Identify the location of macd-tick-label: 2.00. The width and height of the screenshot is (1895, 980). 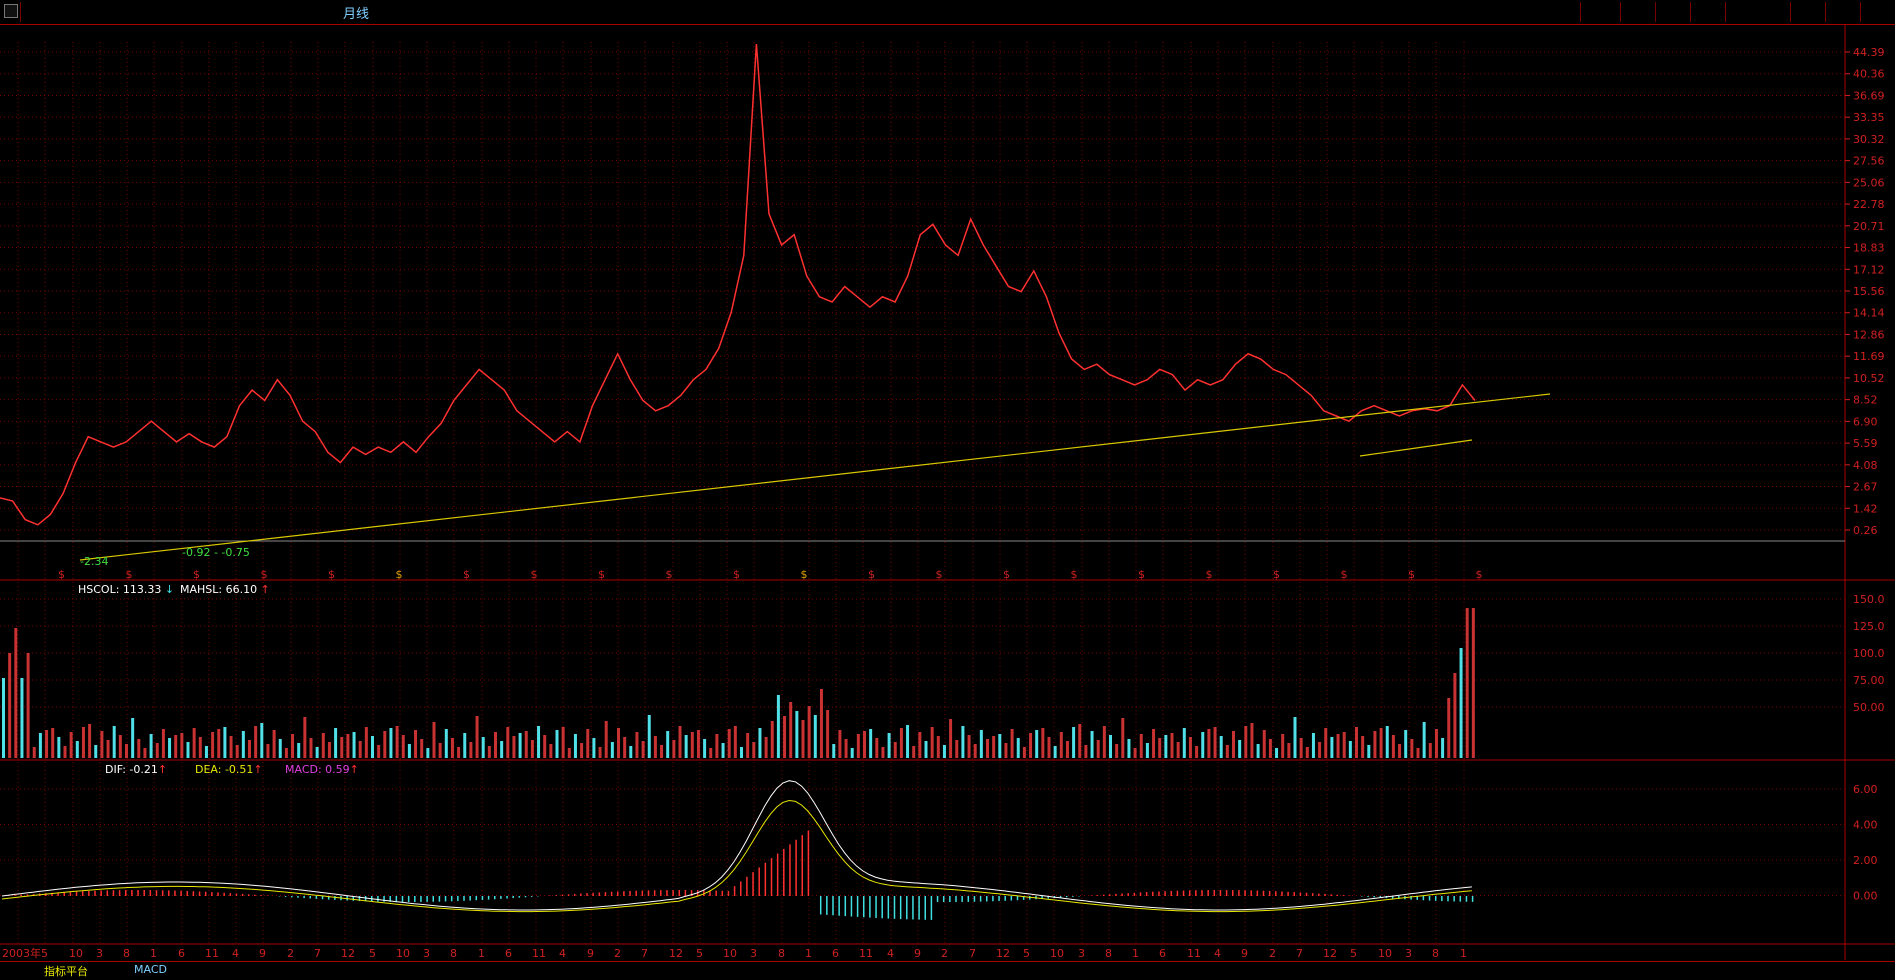
(1865, 860).